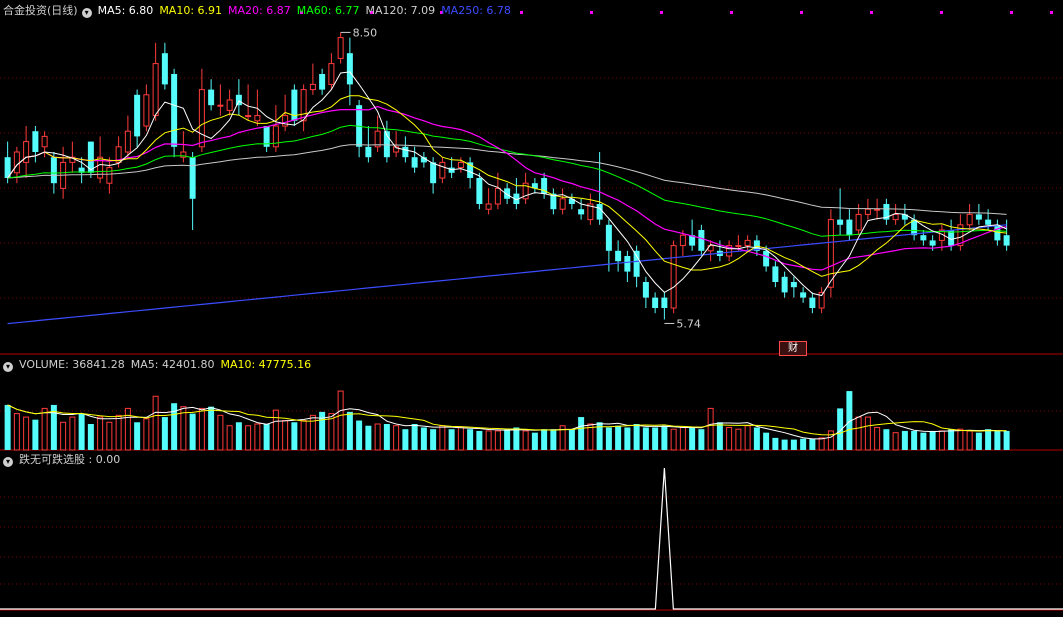 The height and width of the screenshot is (617, 1063). I want to click on high-price-label: 8.50, so click(365, 32).